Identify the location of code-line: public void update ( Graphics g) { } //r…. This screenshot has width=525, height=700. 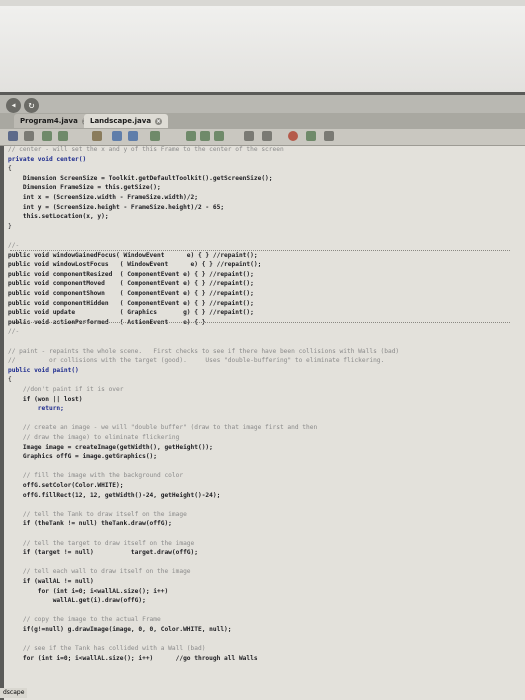
(131, 313).